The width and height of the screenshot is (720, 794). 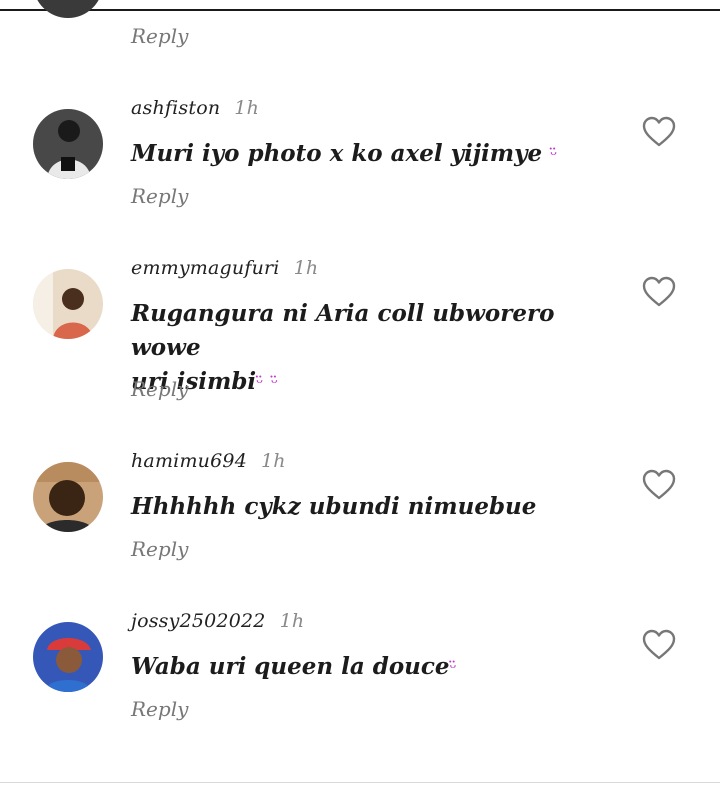 I want to click on comment-text: Waba uri queen la douceᵕ̈, so click(x=294, y=666).